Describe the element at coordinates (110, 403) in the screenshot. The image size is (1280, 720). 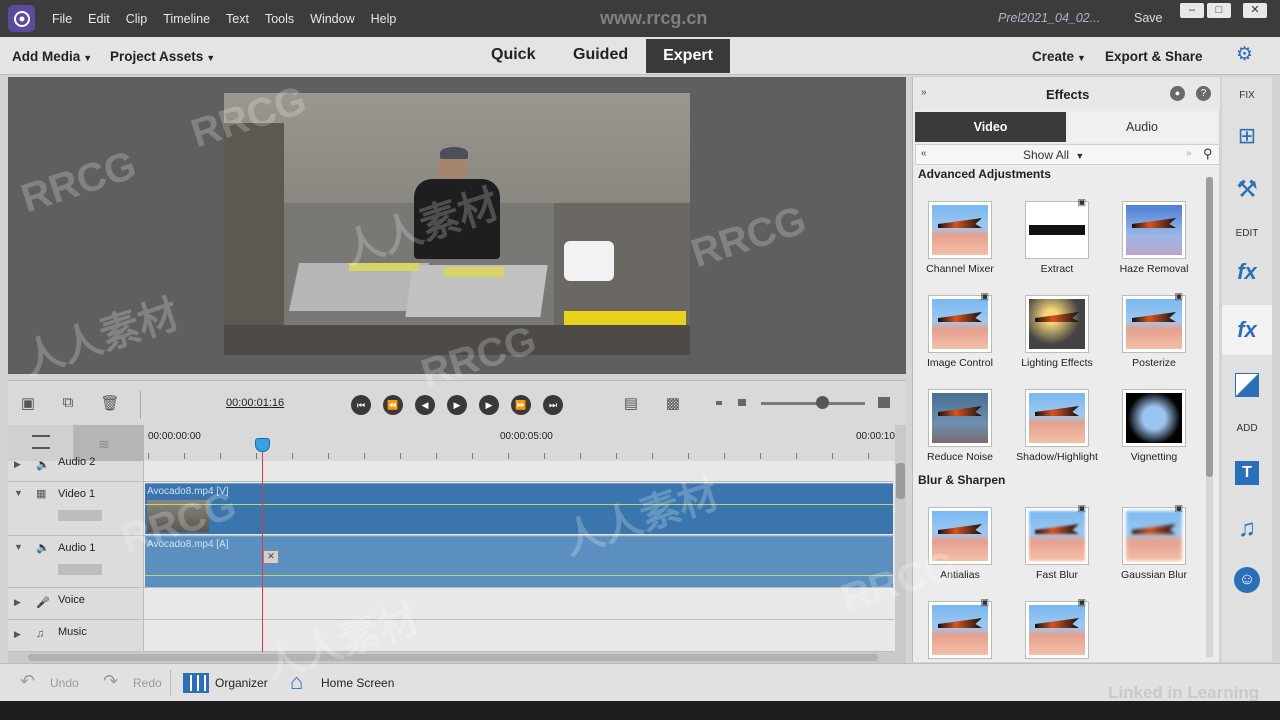
I see `trash-icon: 🗑` at that location.